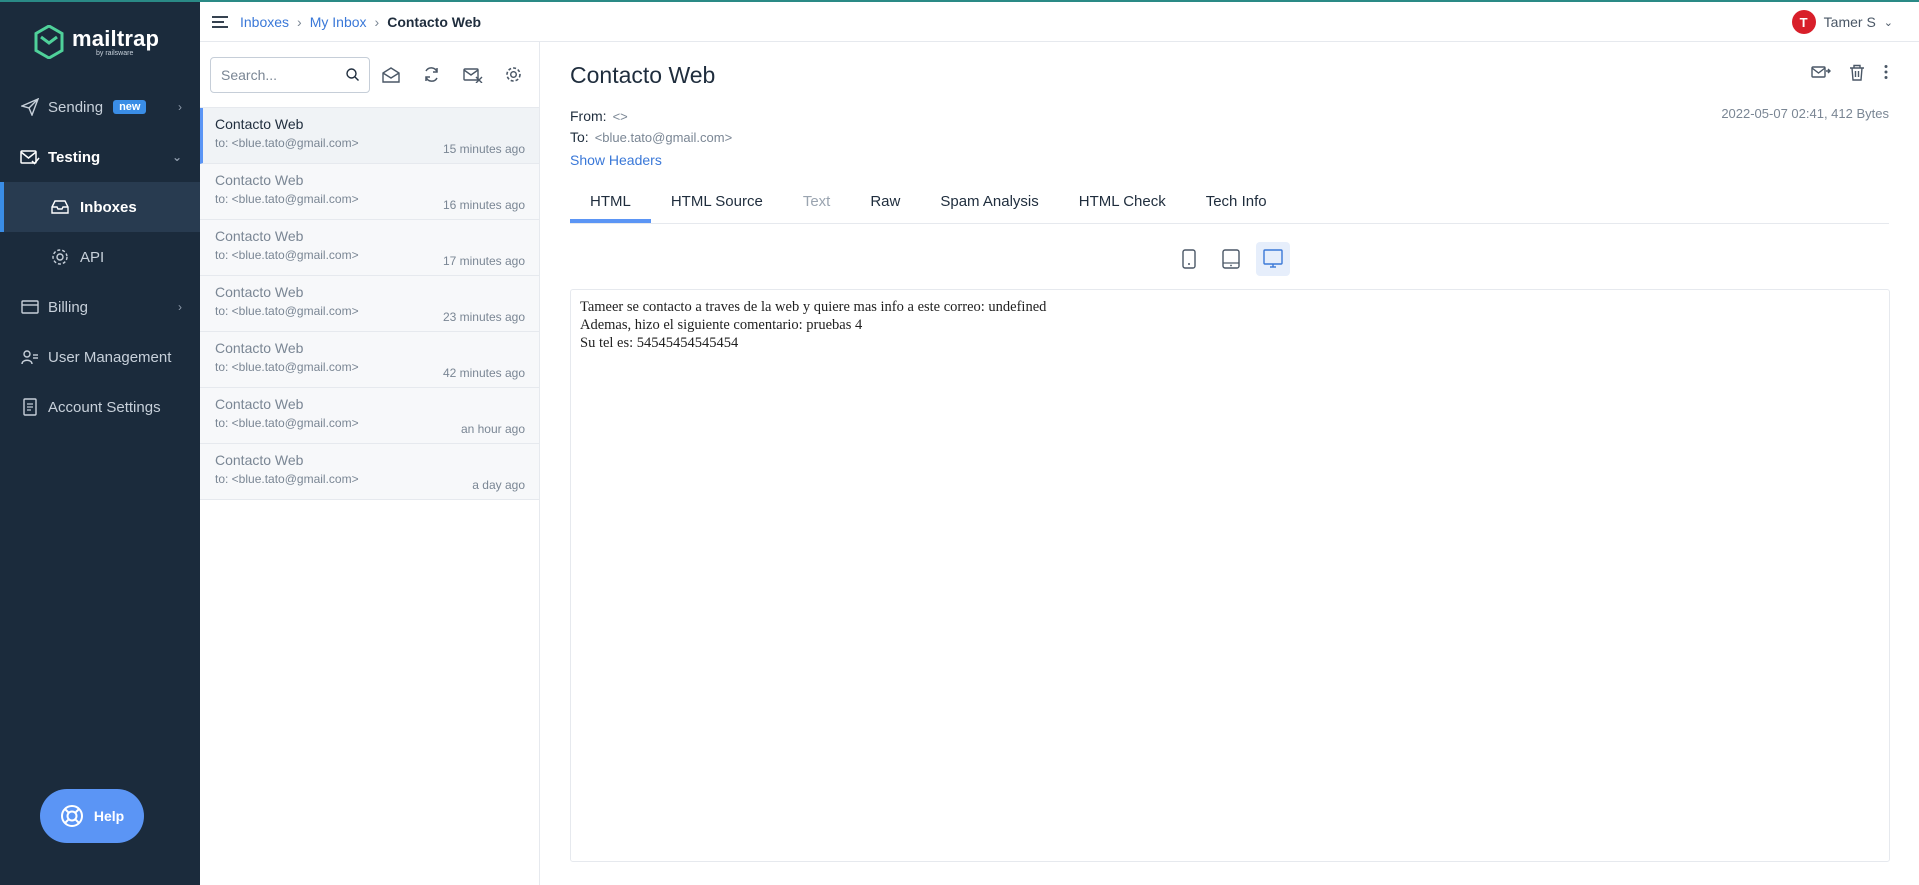 The image size is (1919, 885). Describe the element at coordinates (30, 407) in the screenshot. I see `document-icon` at that location.